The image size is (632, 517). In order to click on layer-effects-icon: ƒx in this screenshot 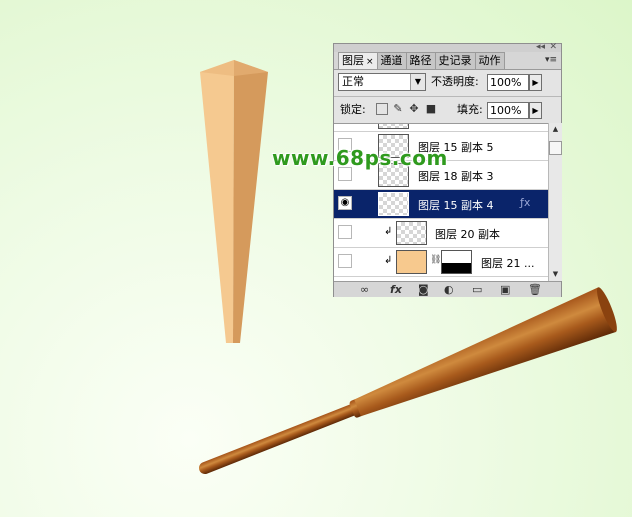, I will do `click(525, 202)`.